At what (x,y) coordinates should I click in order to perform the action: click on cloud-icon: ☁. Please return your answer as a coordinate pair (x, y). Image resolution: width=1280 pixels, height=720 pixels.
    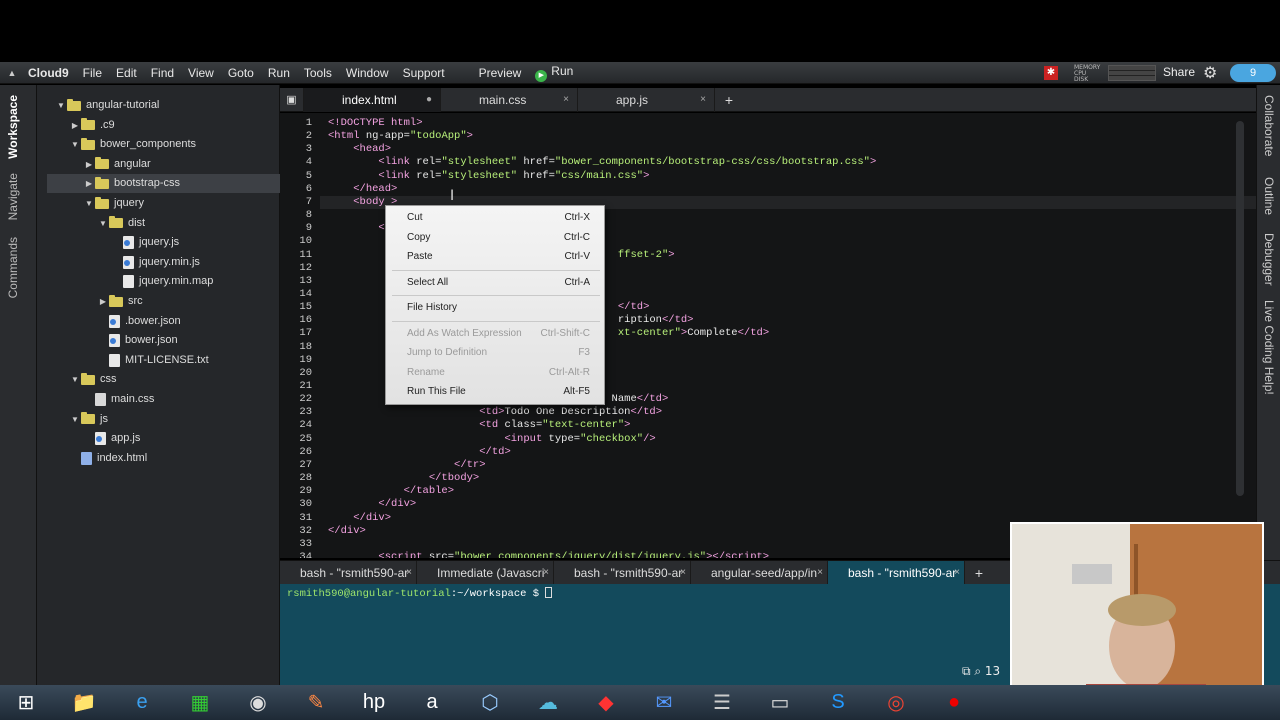
    Looking at the image, I should click on (548, 702).